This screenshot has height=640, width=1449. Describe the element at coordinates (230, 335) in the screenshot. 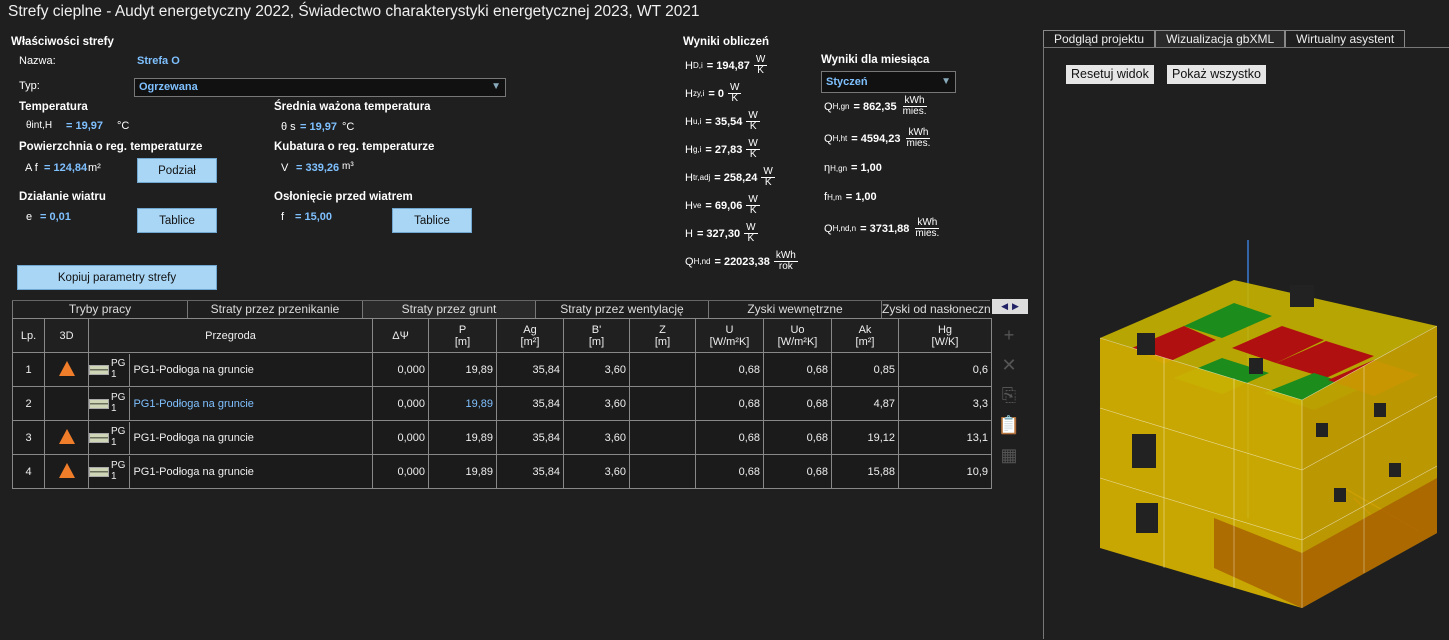

I see `column-header: Przegroda` at that location.